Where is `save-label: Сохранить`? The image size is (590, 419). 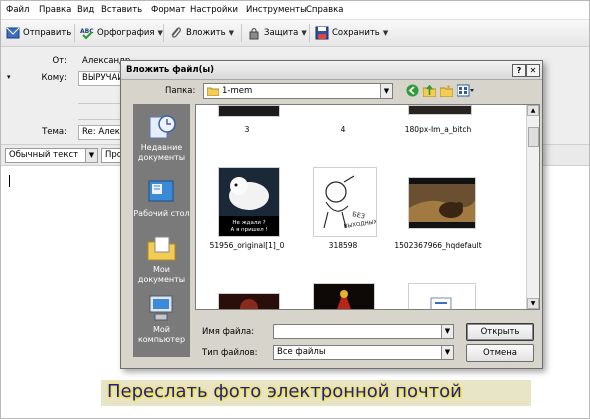
save-label: Сохранить is located at coordinates (356, 33).